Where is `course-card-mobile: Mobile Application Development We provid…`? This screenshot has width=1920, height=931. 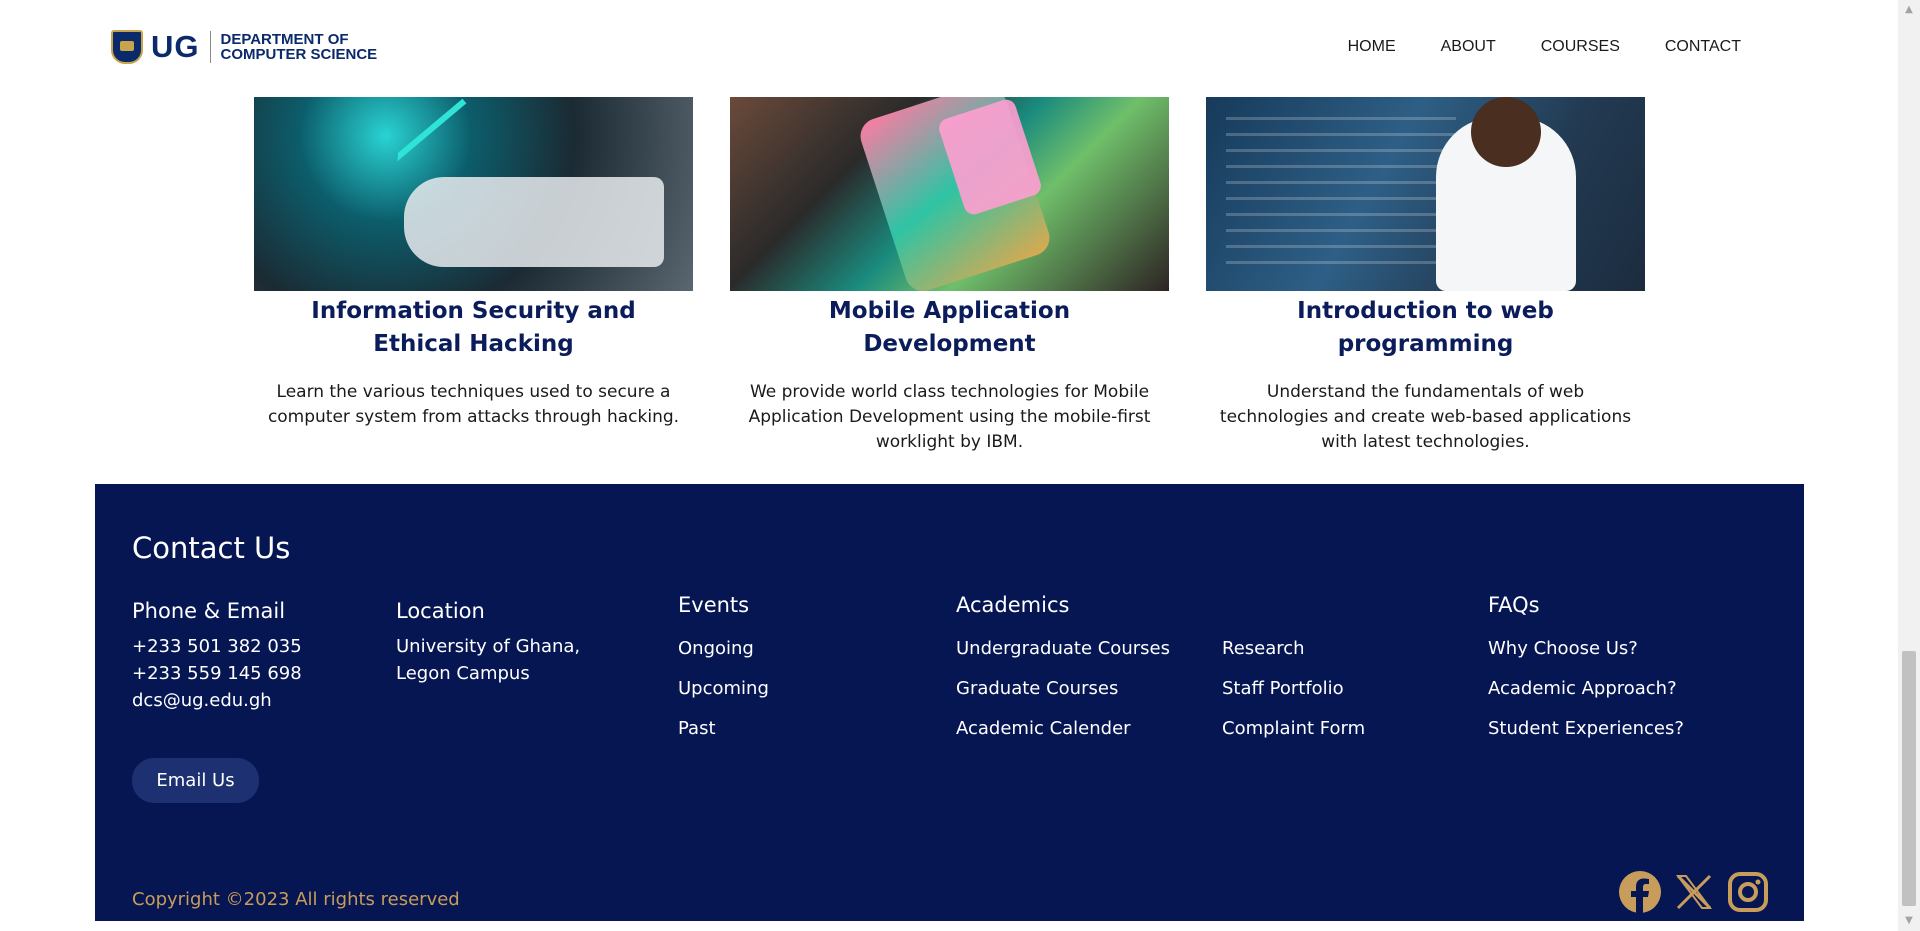
course-card-mobile: Mobile Application Development We provid… is located at coordinates (949, 276).